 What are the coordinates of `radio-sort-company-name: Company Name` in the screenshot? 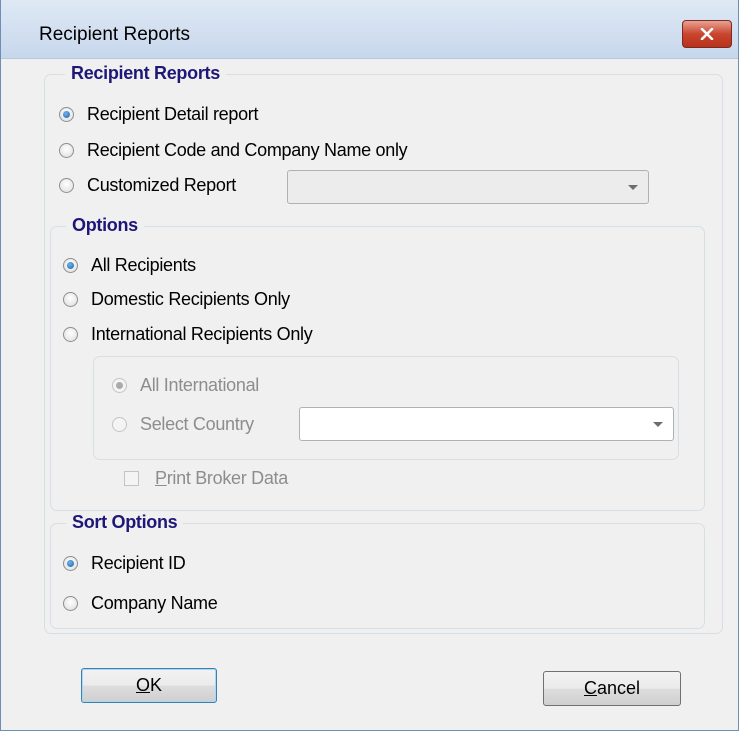 It's located at (140, 603).